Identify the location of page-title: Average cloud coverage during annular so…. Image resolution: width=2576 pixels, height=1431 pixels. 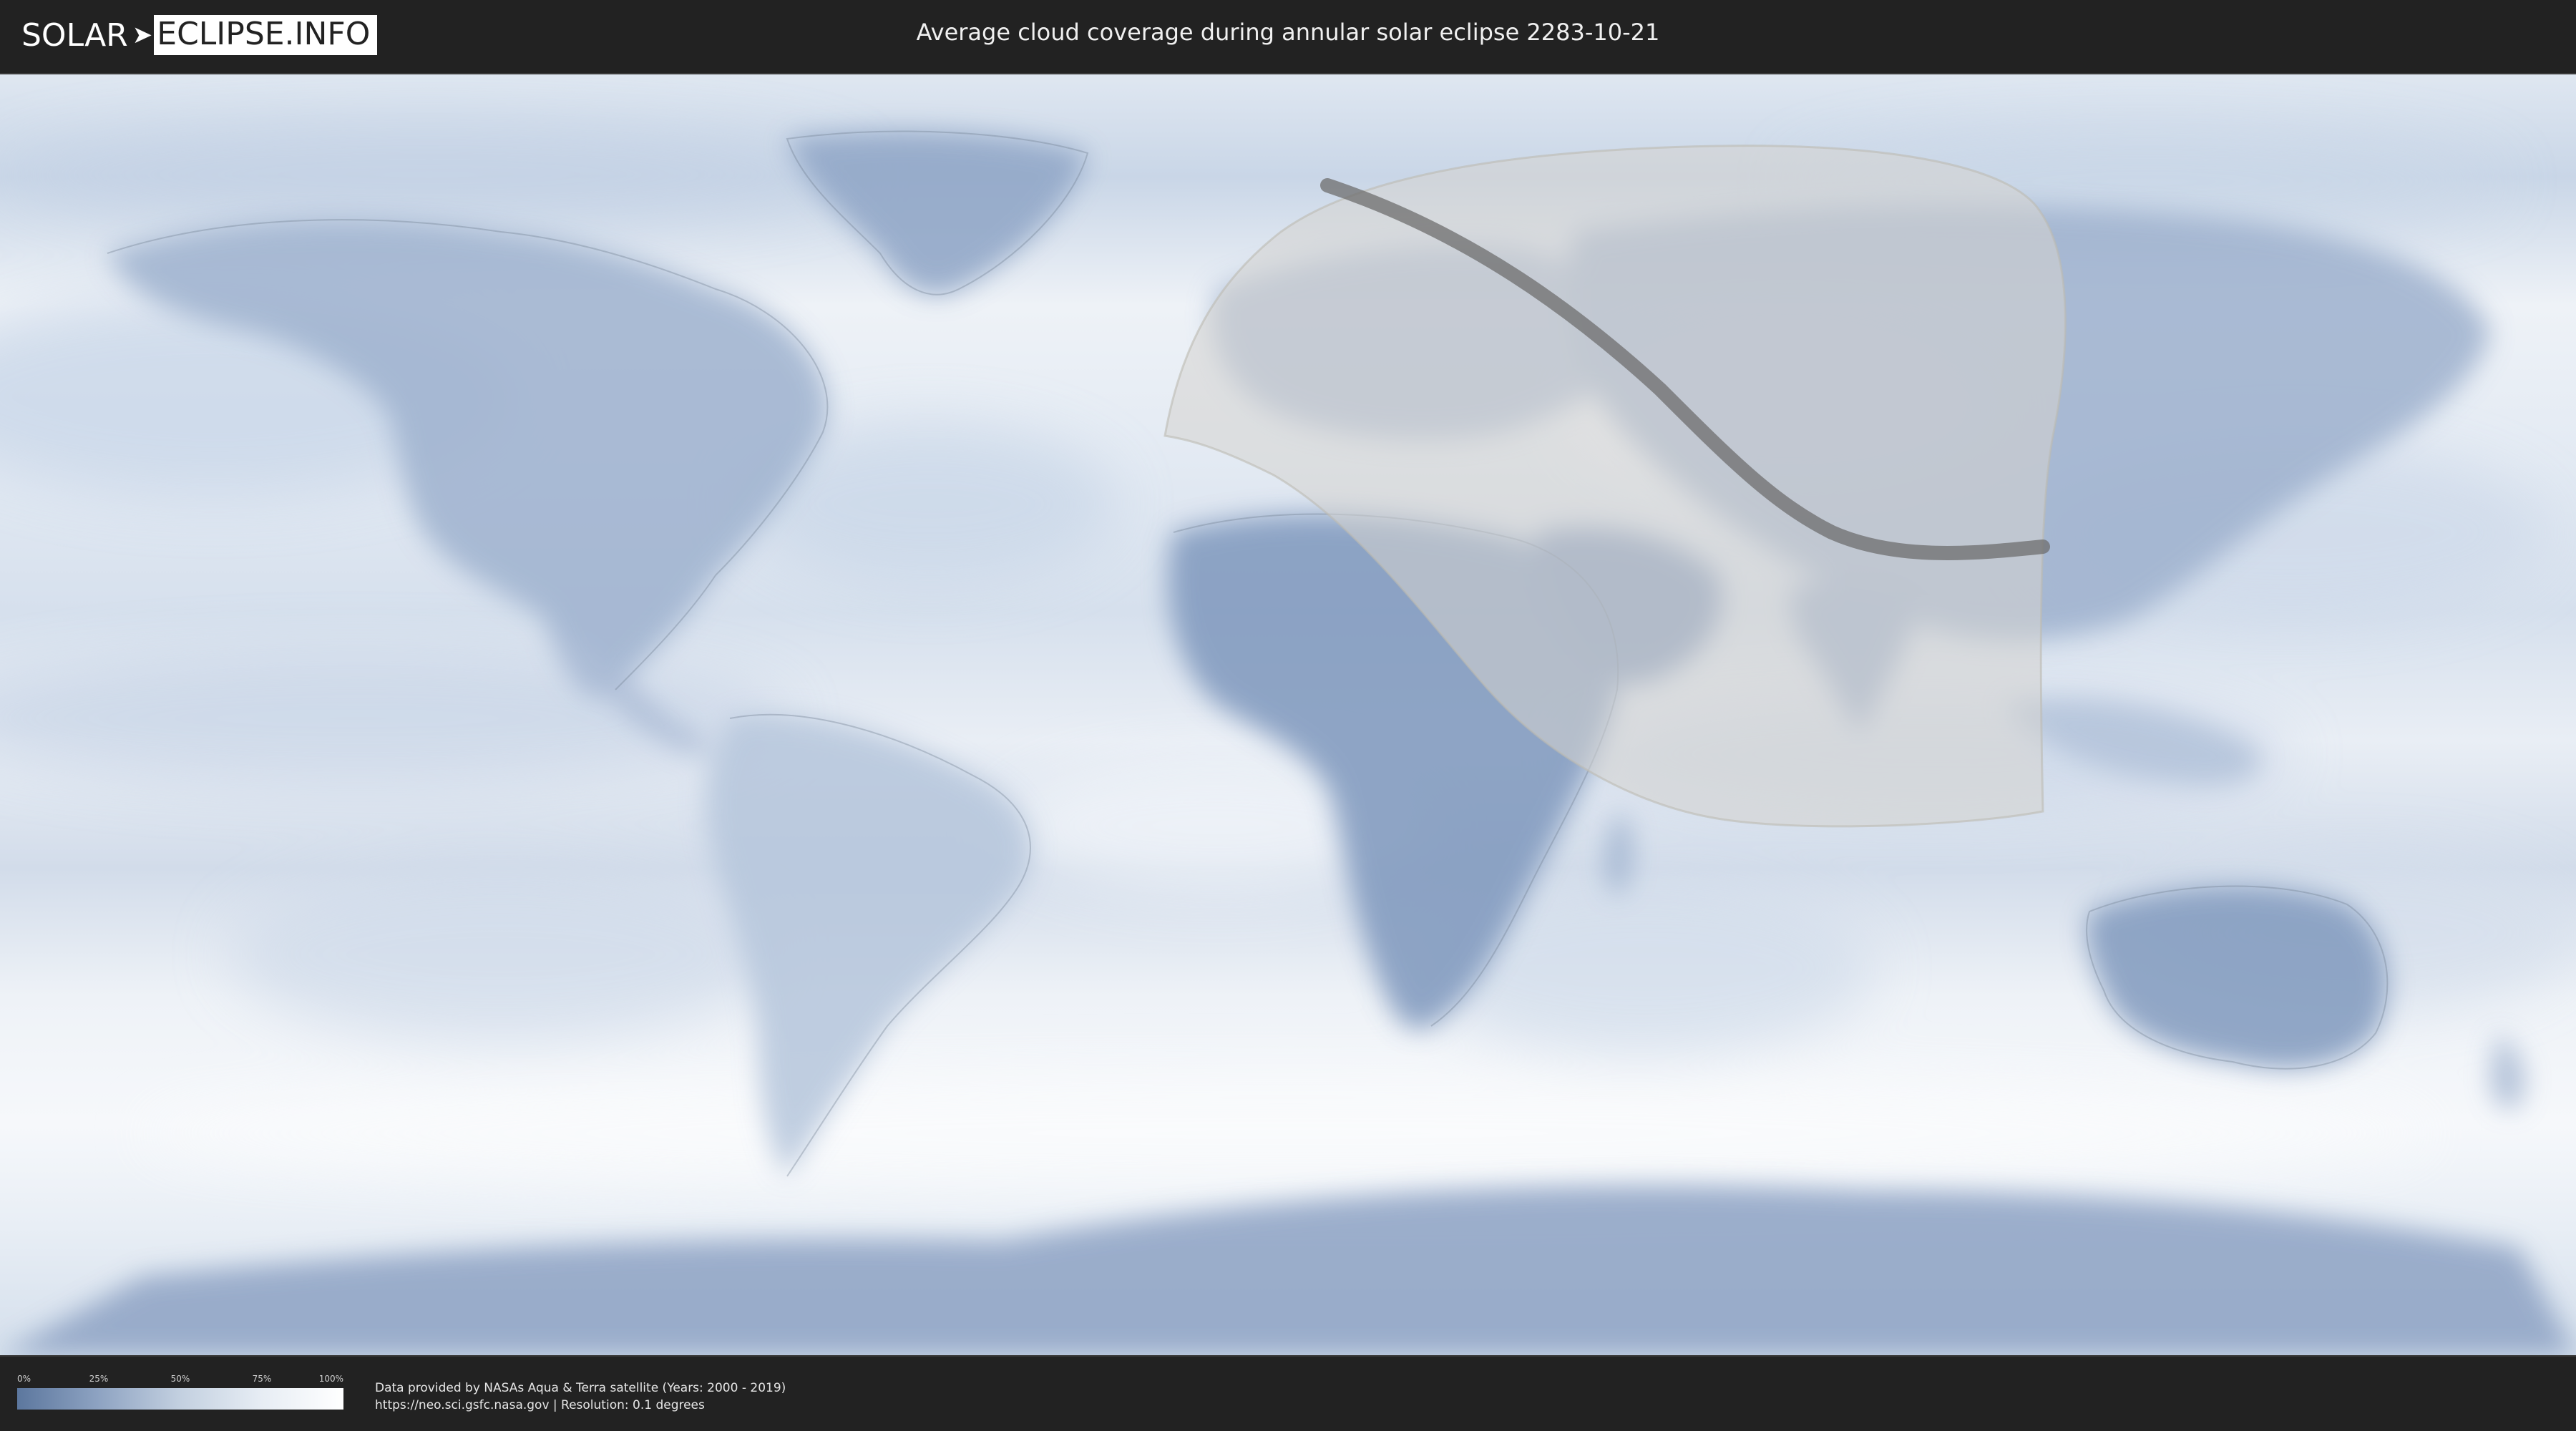
(1288, 32).